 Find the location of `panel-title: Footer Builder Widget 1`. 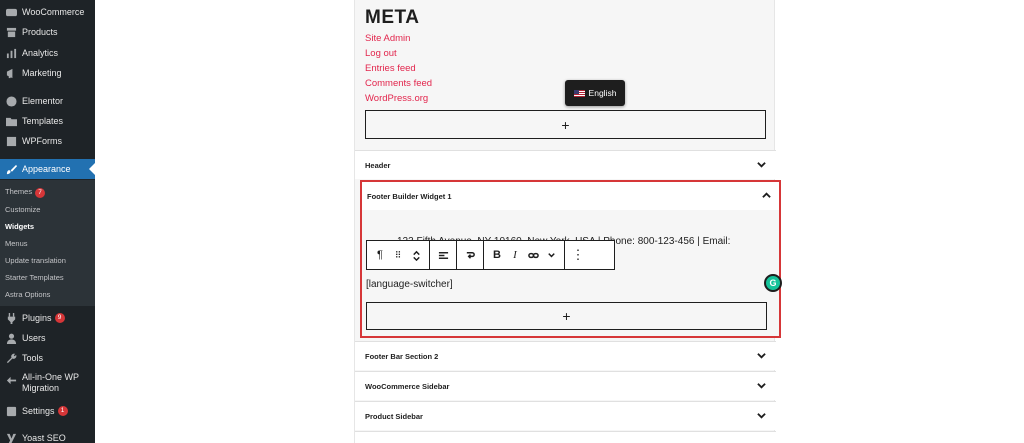

panel-title: Footer Builder Widget 1 is located at coordinates (409, 196).